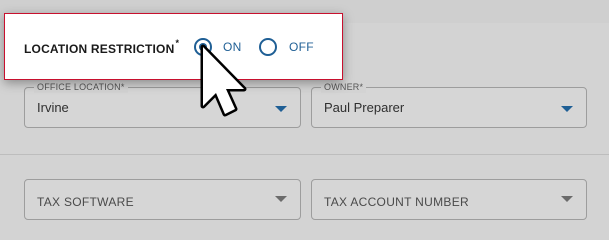 This screenshot has height=240, width=609. Describe the element at coordinates (304, 154) in the screenshot. I see `section-divider` at that location.